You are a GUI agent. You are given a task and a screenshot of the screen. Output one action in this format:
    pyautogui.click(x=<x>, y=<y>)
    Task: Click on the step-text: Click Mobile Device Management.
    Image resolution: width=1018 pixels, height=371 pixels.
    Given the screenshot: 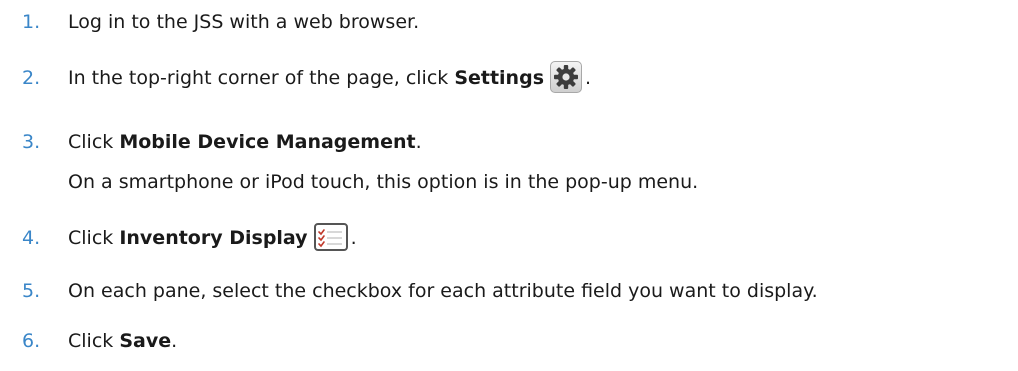 What is the action you would take?
    pyautogui.click(x=245, y=142)
    